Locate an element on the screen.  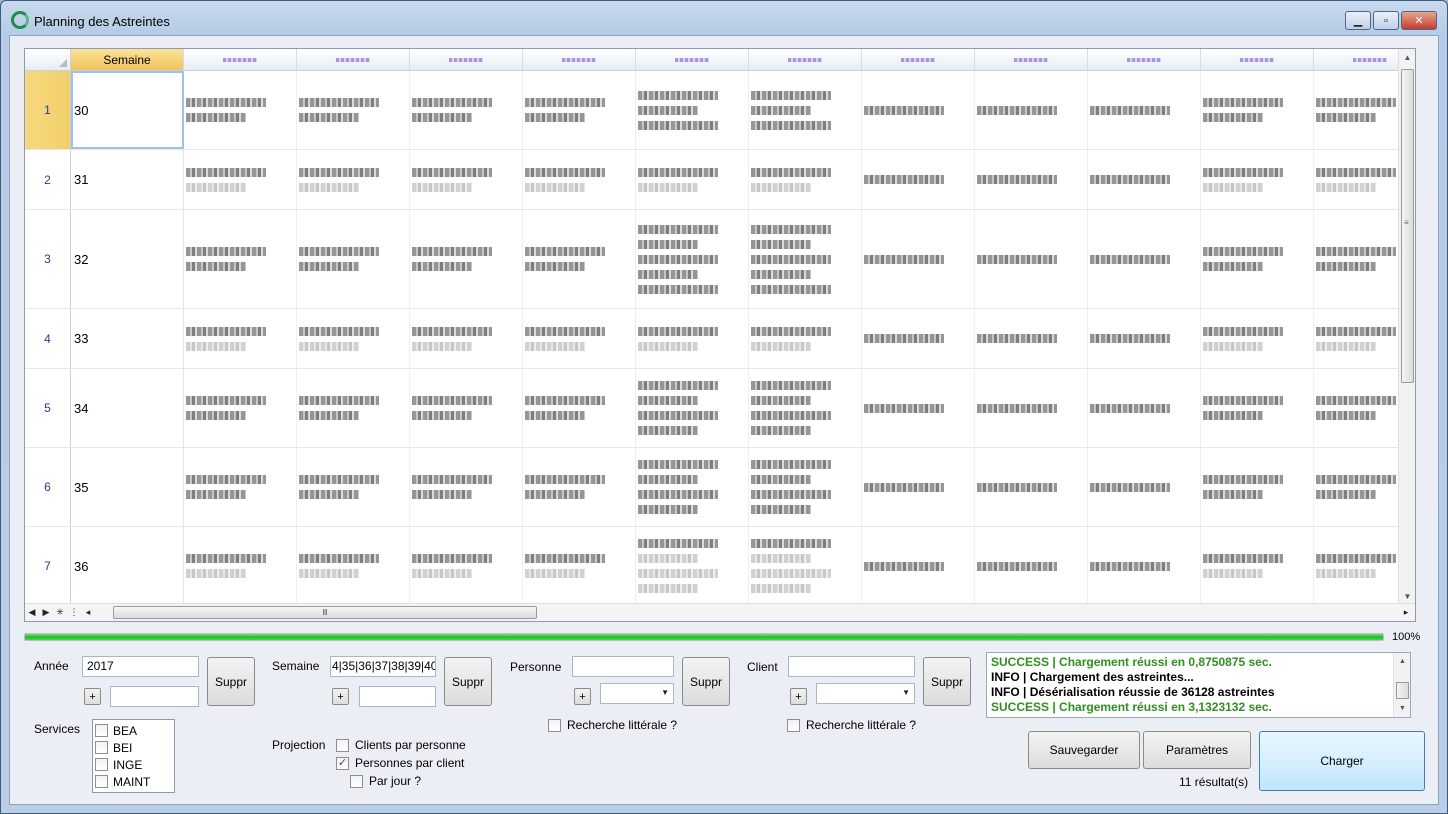
table-row: 2 31 is located at coordinates (720, 180).